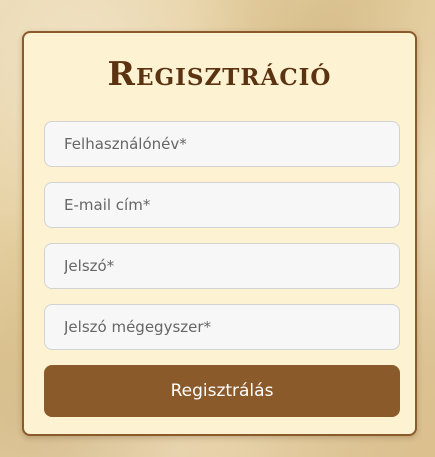 This screenshot has width=435, height=457. Describe the element at coordinates (222, 205) in the screenshot. I see `email-input` at that location.